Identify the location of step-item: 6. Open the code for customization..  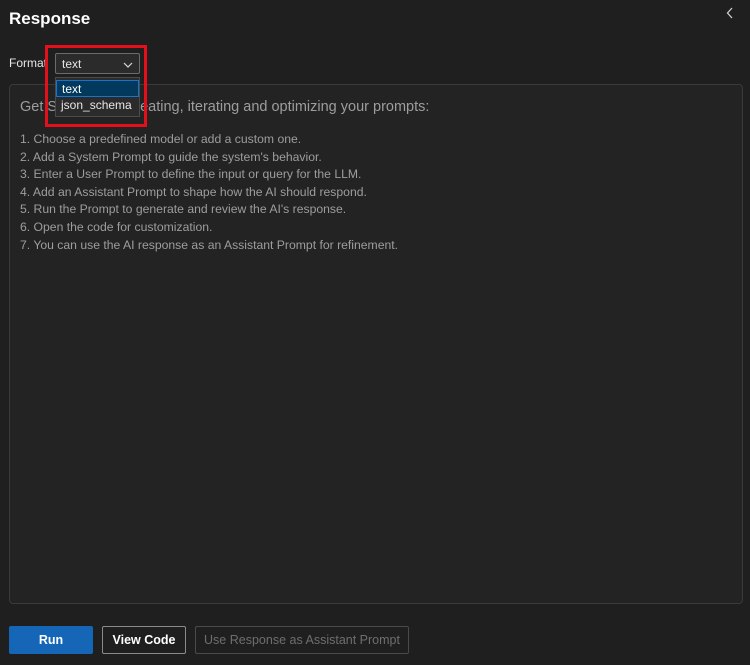
(116, 226).